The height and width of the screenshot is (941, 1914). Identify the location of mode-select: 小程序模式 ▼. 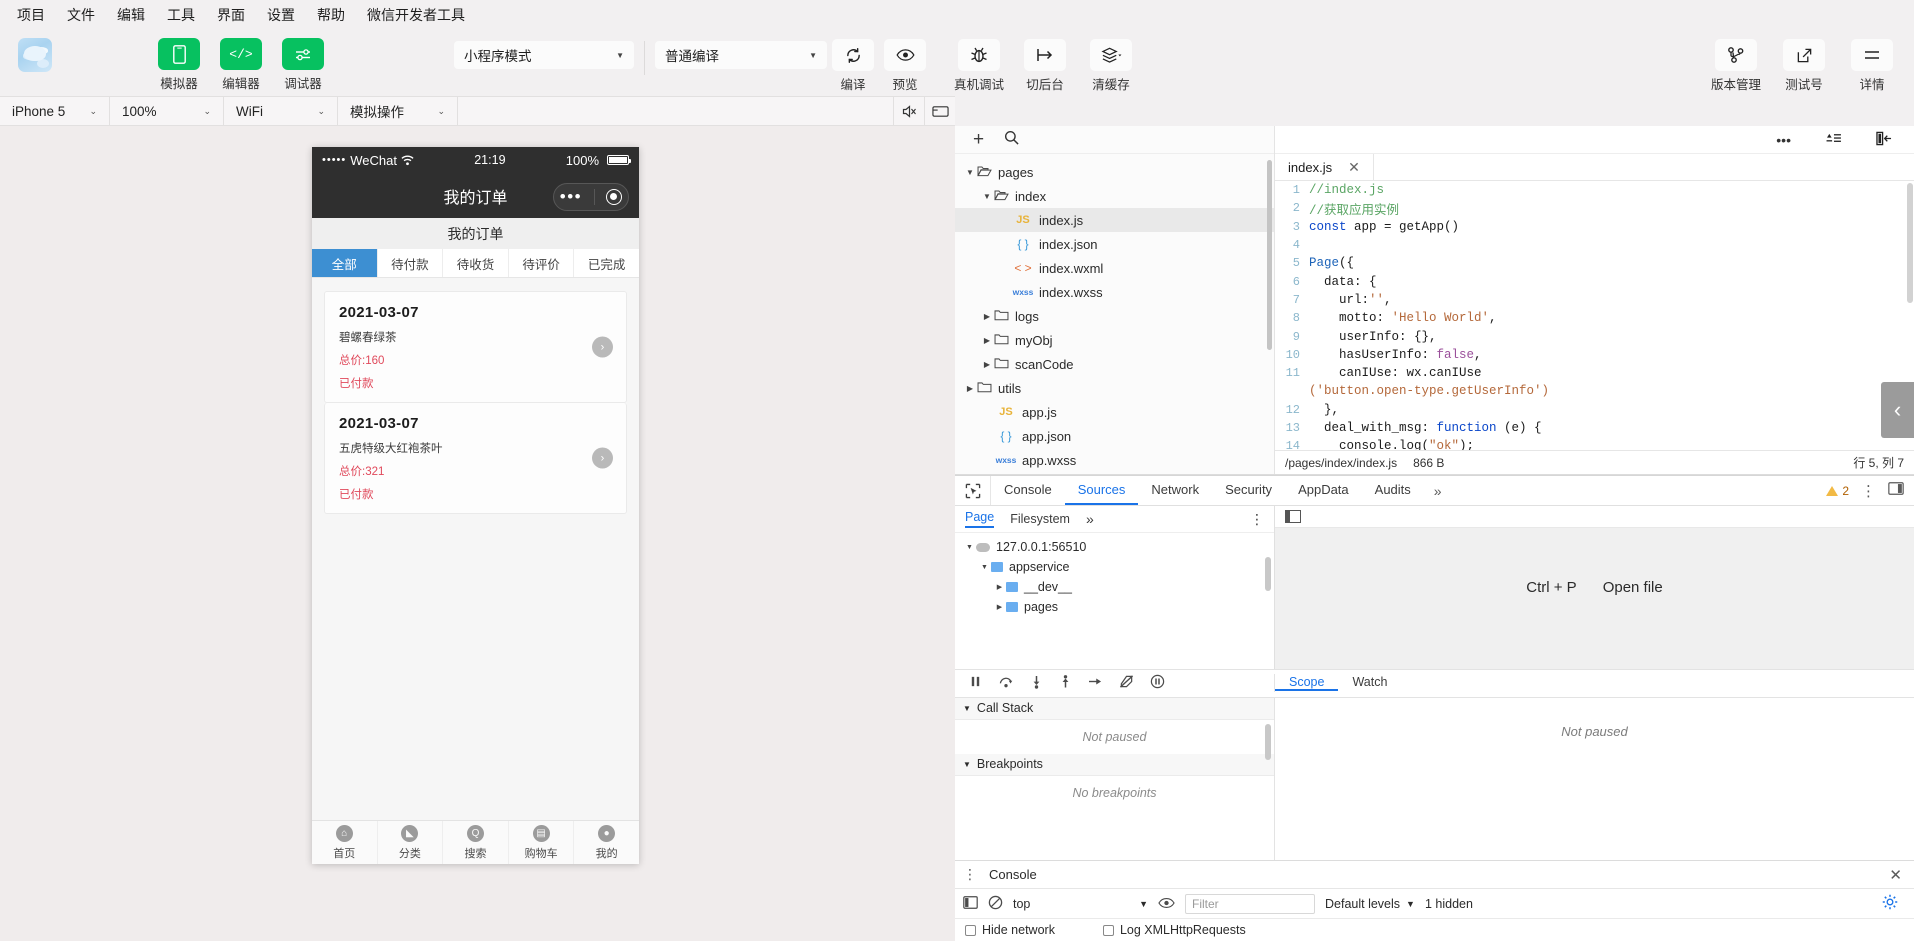
(544, 55).